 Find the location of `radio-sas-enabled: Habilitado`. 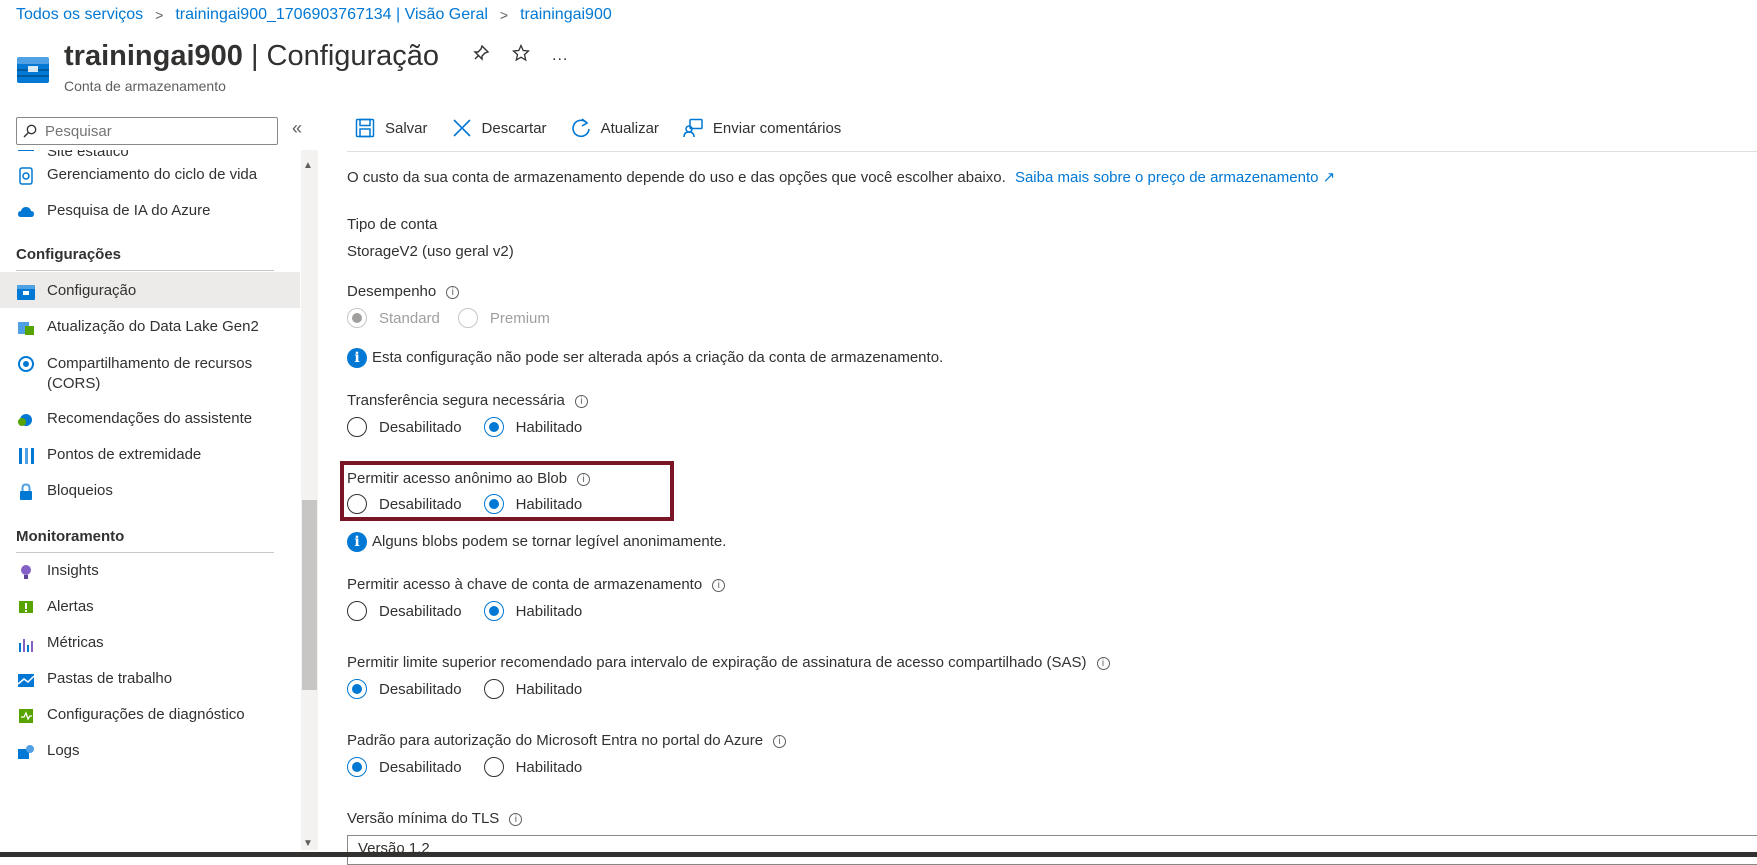

radio-sas-enabled: Habilitado is located at coordinates (532, 689).